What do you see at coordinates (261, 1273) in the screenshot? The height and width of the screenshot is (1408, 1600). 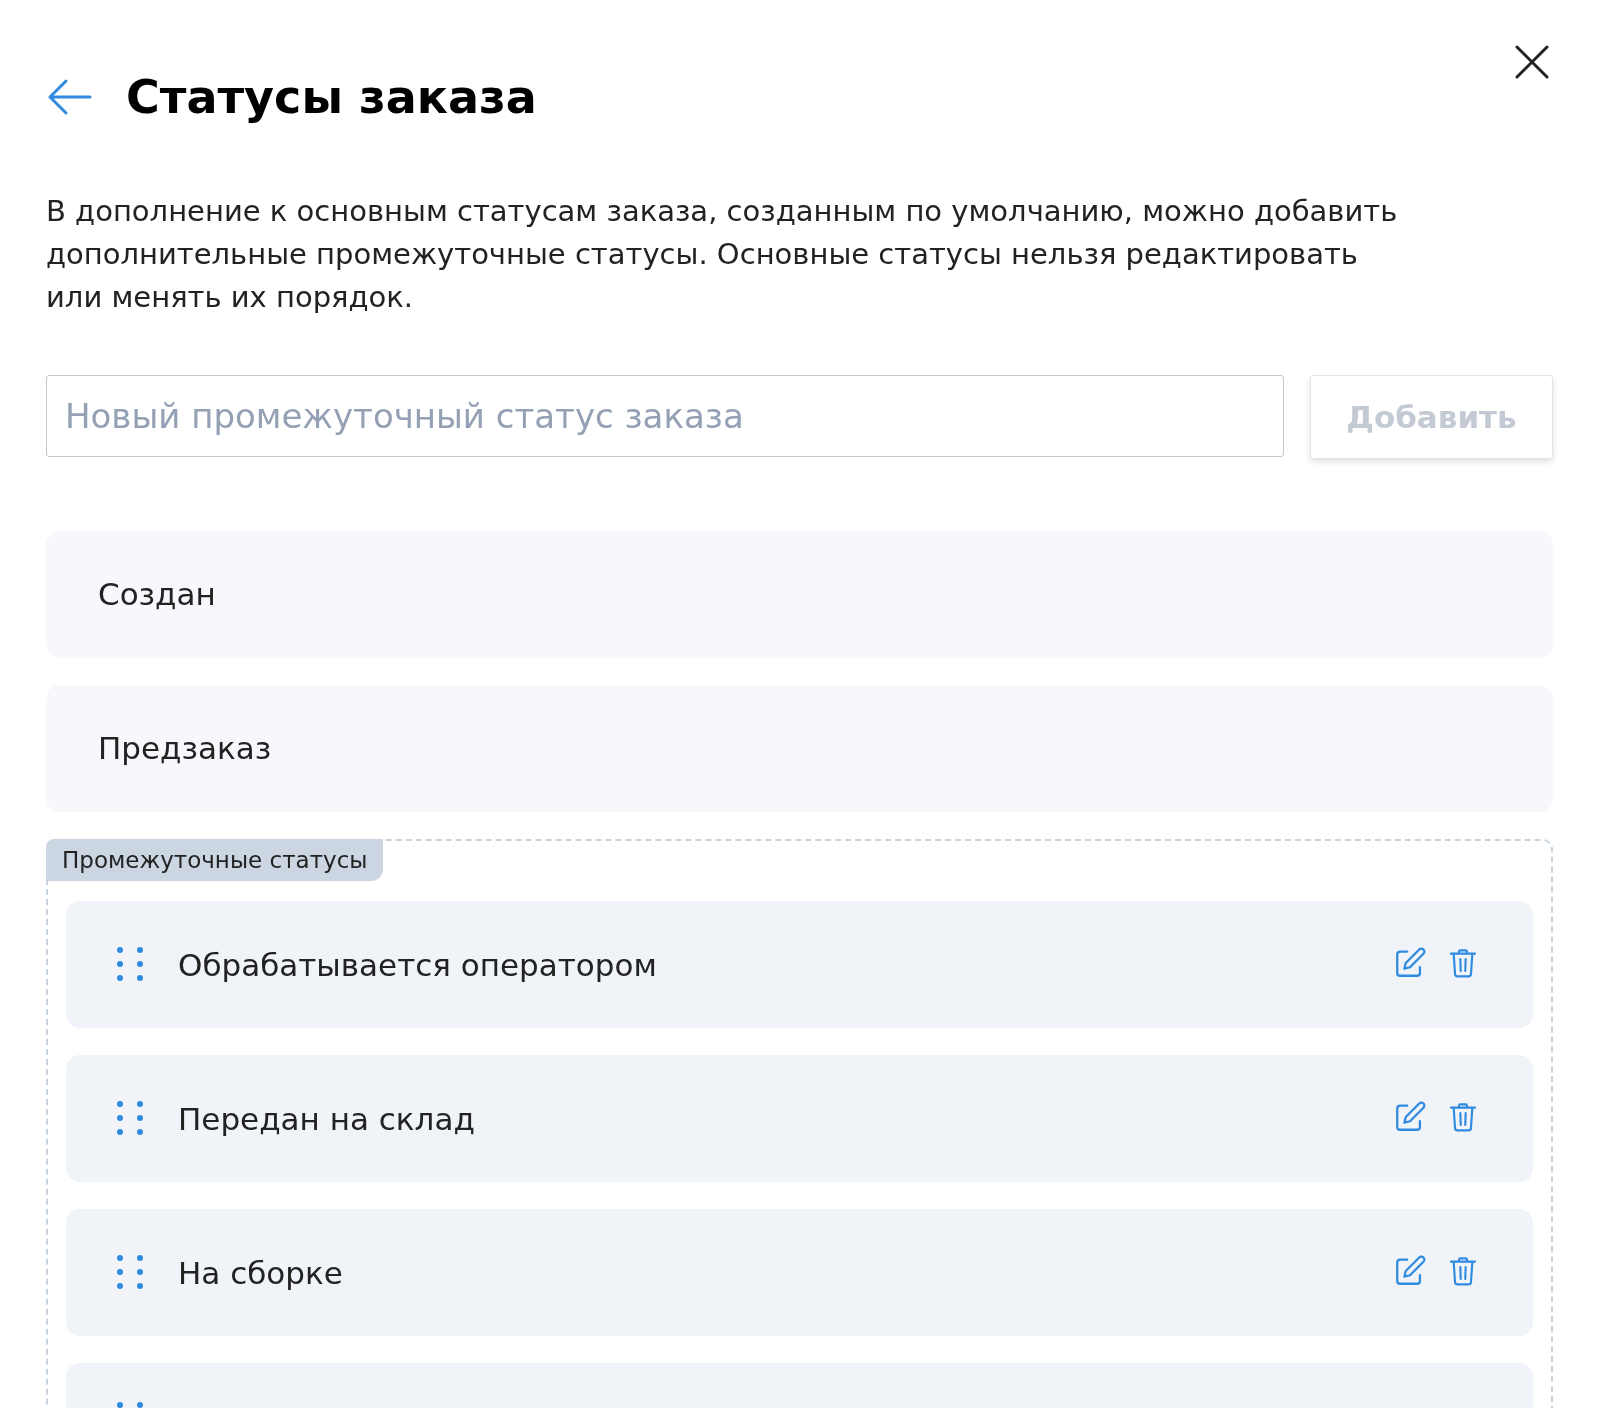 I see `status-name: На сборке` at bounding box center [261, 1273].